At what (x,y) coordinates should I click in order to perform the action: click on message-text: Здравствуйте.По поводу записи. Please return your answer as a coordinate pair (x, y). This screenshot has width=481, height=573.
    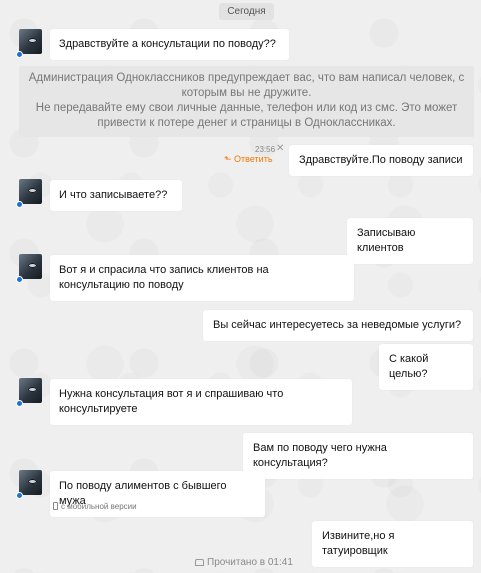
    Looking at the image, I should click on (381, 160).